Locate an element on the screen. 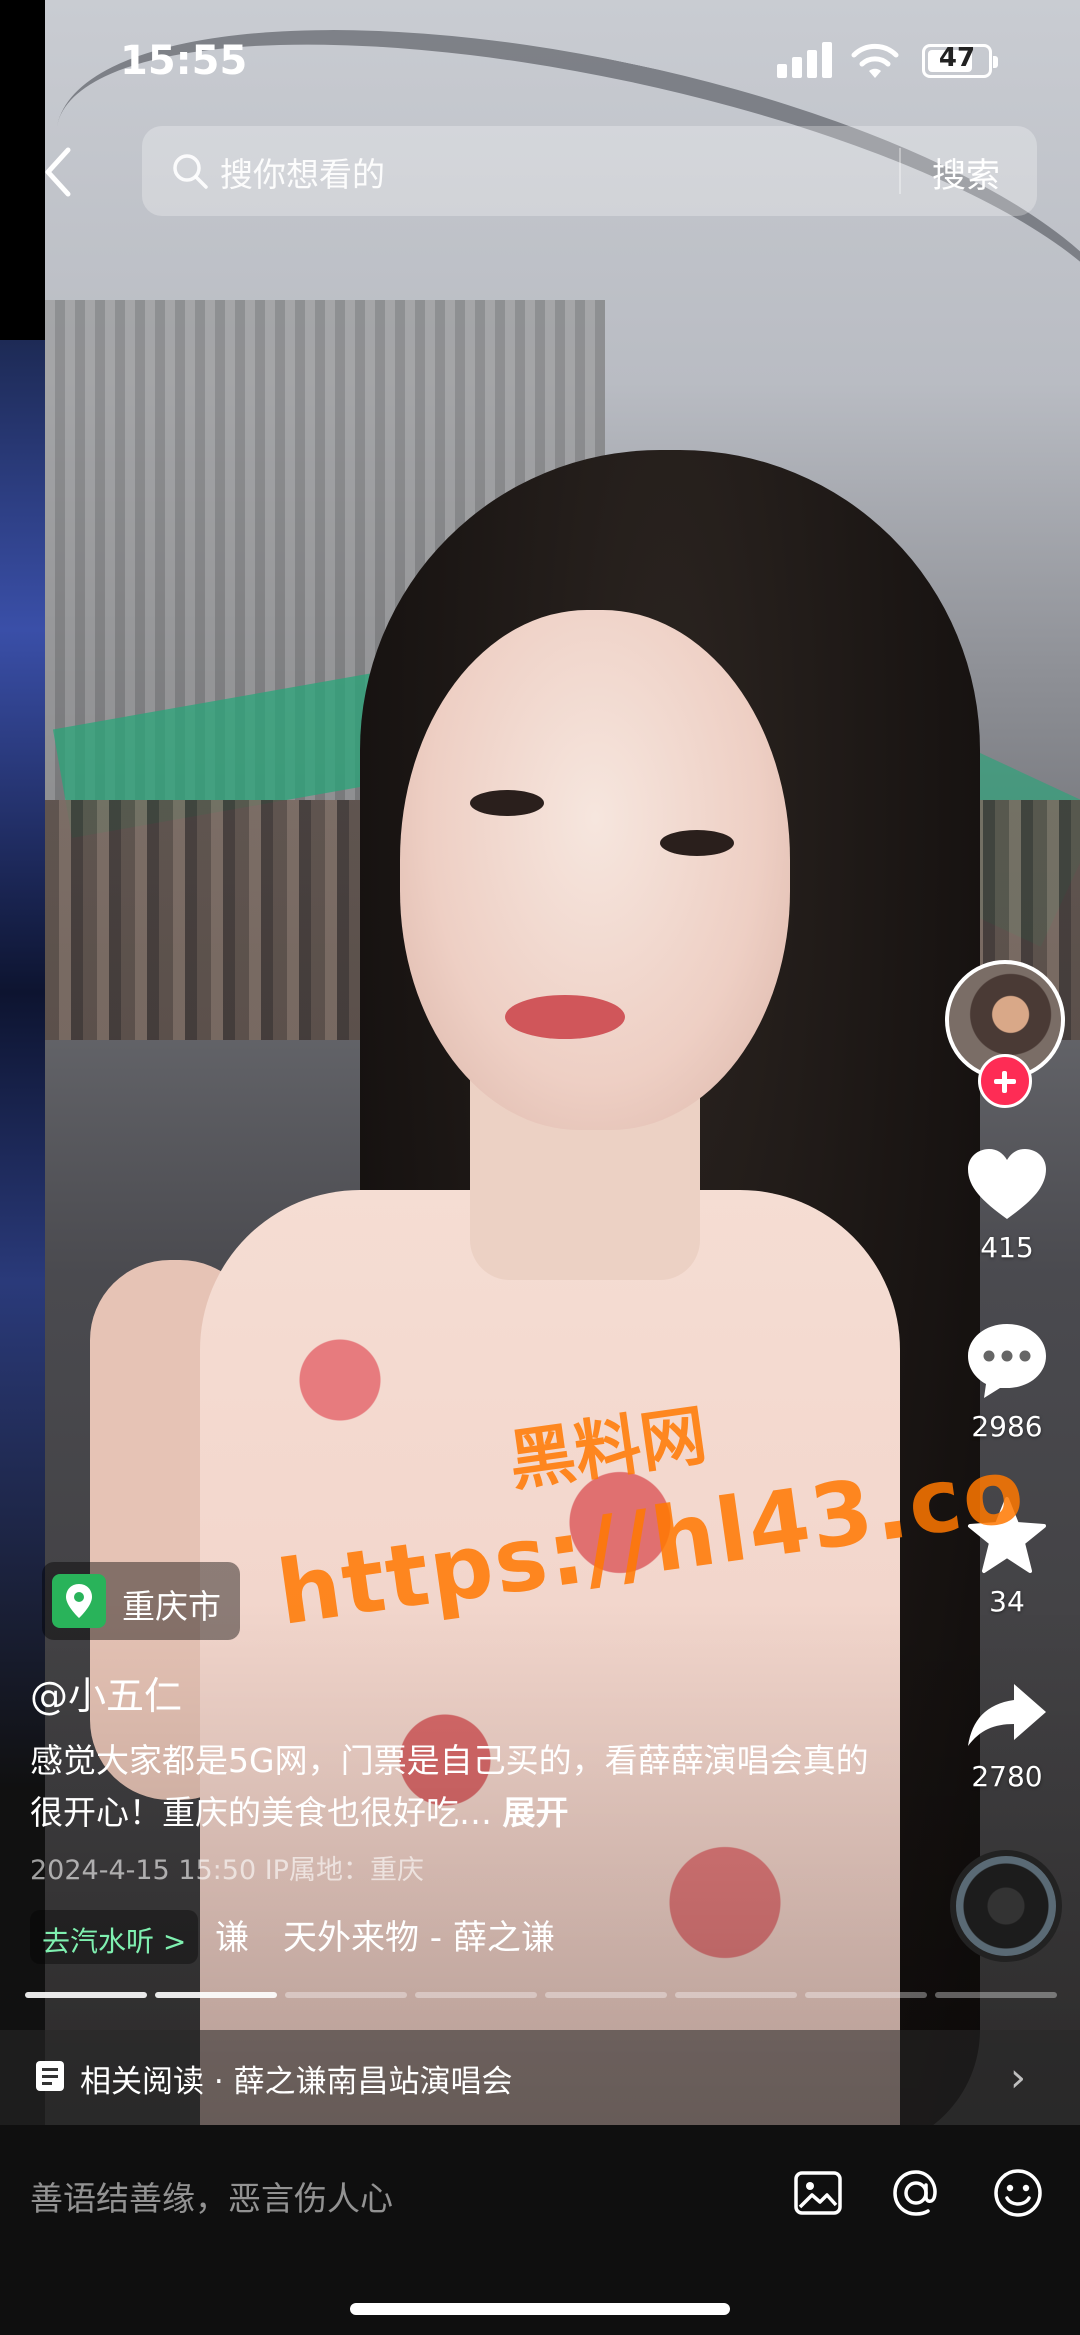  comment-input: 善语结善缘，恶言伤人心 is located at coordinates (211, 2196).